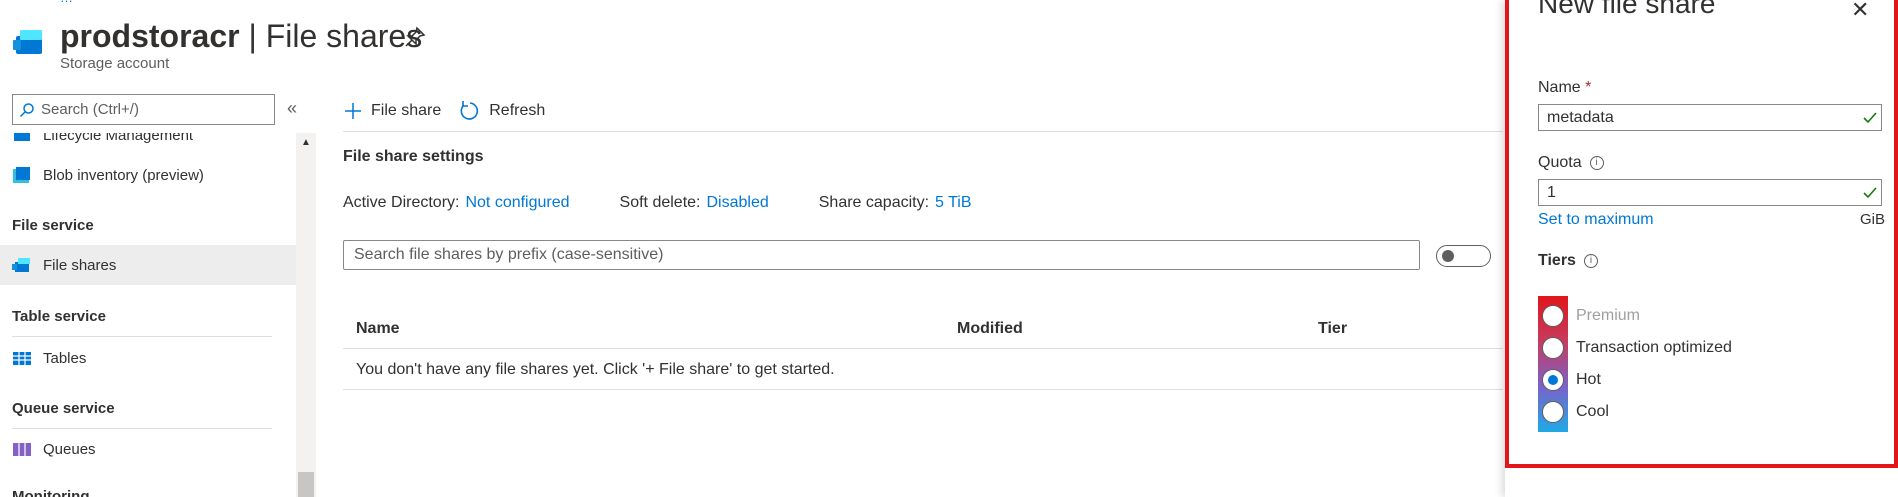 This screenshot has height=497, width=1898. I want to click on collapse-nav-button: «, so click(292, 108).